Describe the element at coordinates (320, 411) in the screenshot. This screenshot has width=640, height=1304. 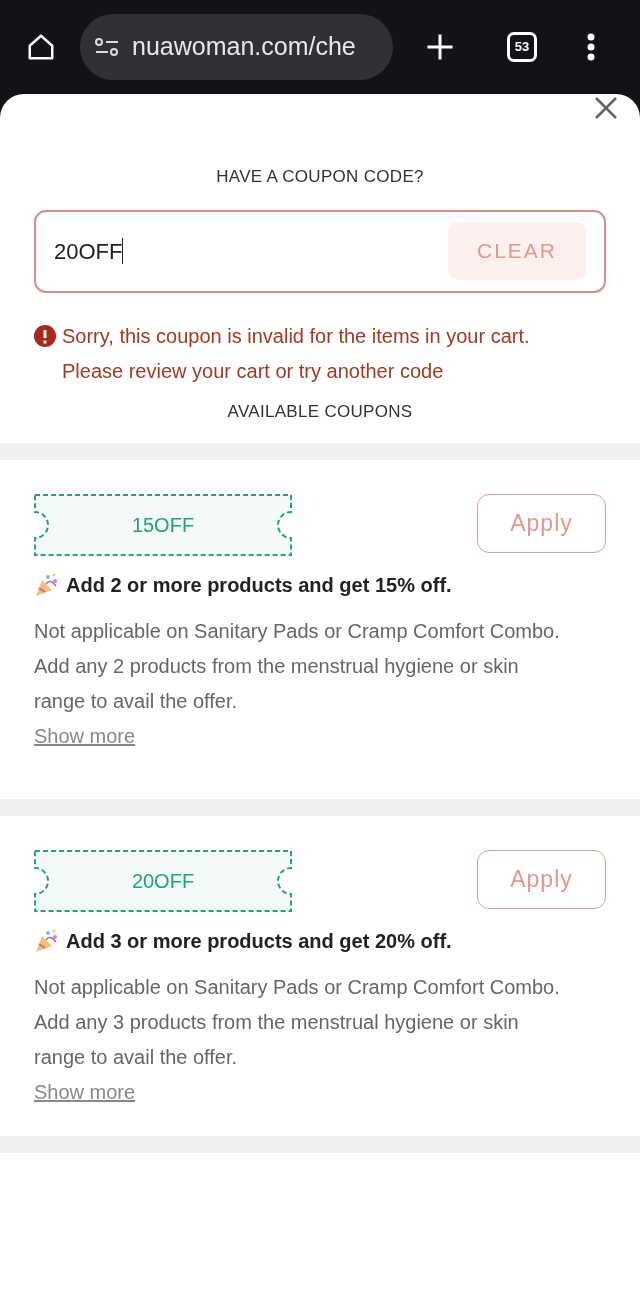
I see `available-coupons-heading: AVAILABLE COUPONS` at that location.